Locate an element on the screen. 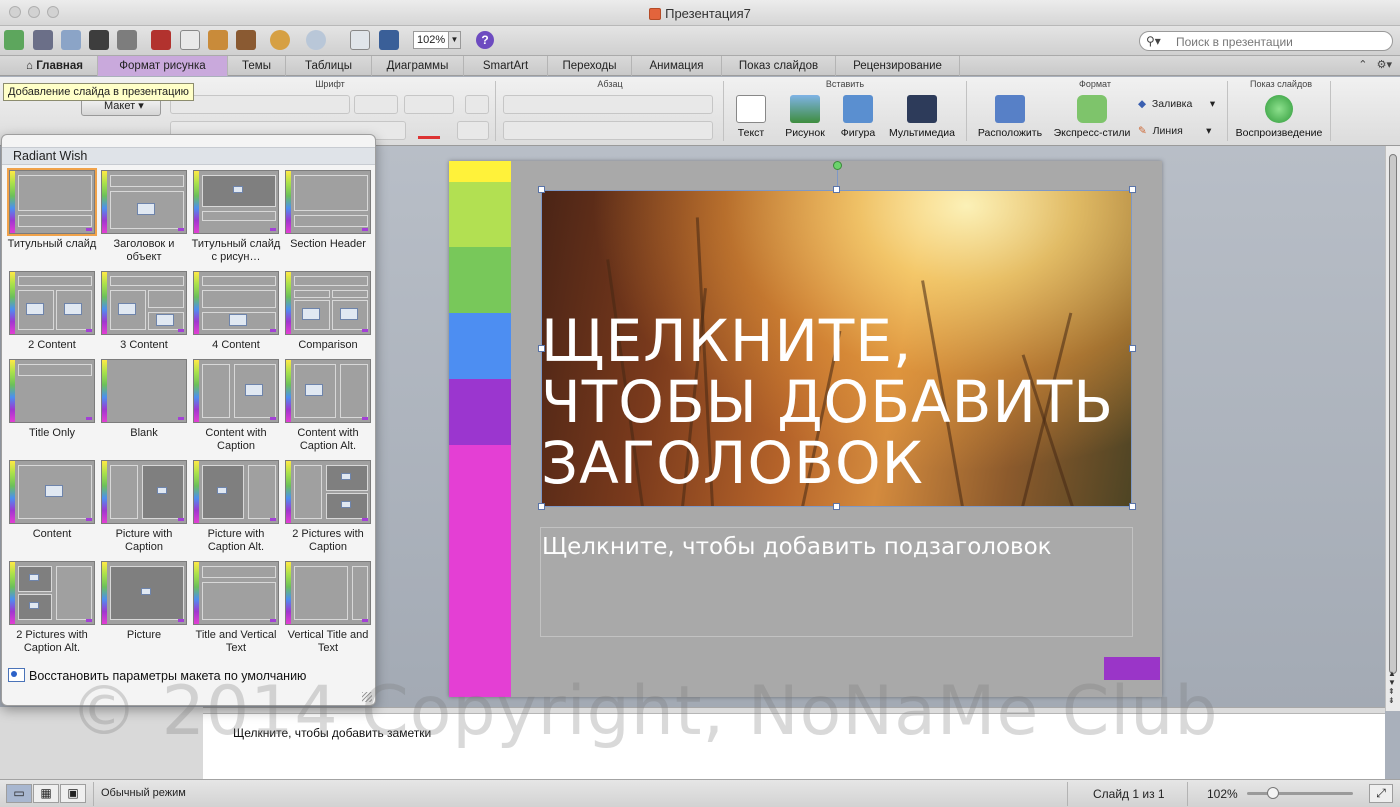 The image size is (1400, 807). accent-tag is located at coordinates (365, 620).